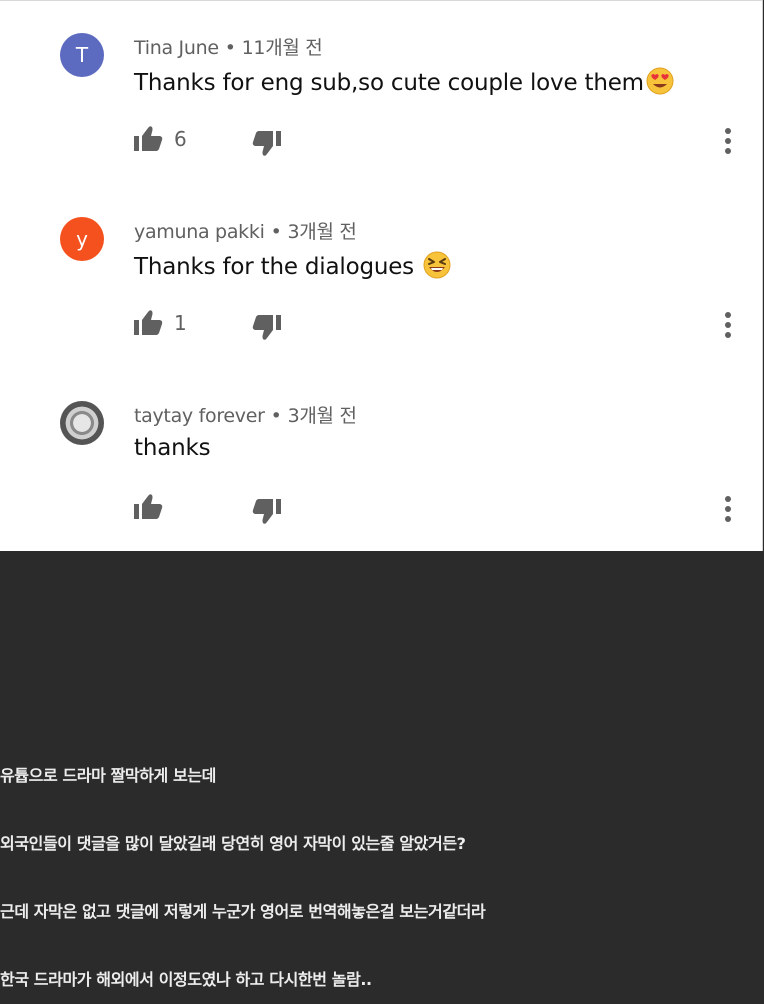 This screenshot has width=764, height=1004. What do you see at coordinates (82, 423) in the screenshot?
I see `avatar-image` at bounding box center [82, 423].